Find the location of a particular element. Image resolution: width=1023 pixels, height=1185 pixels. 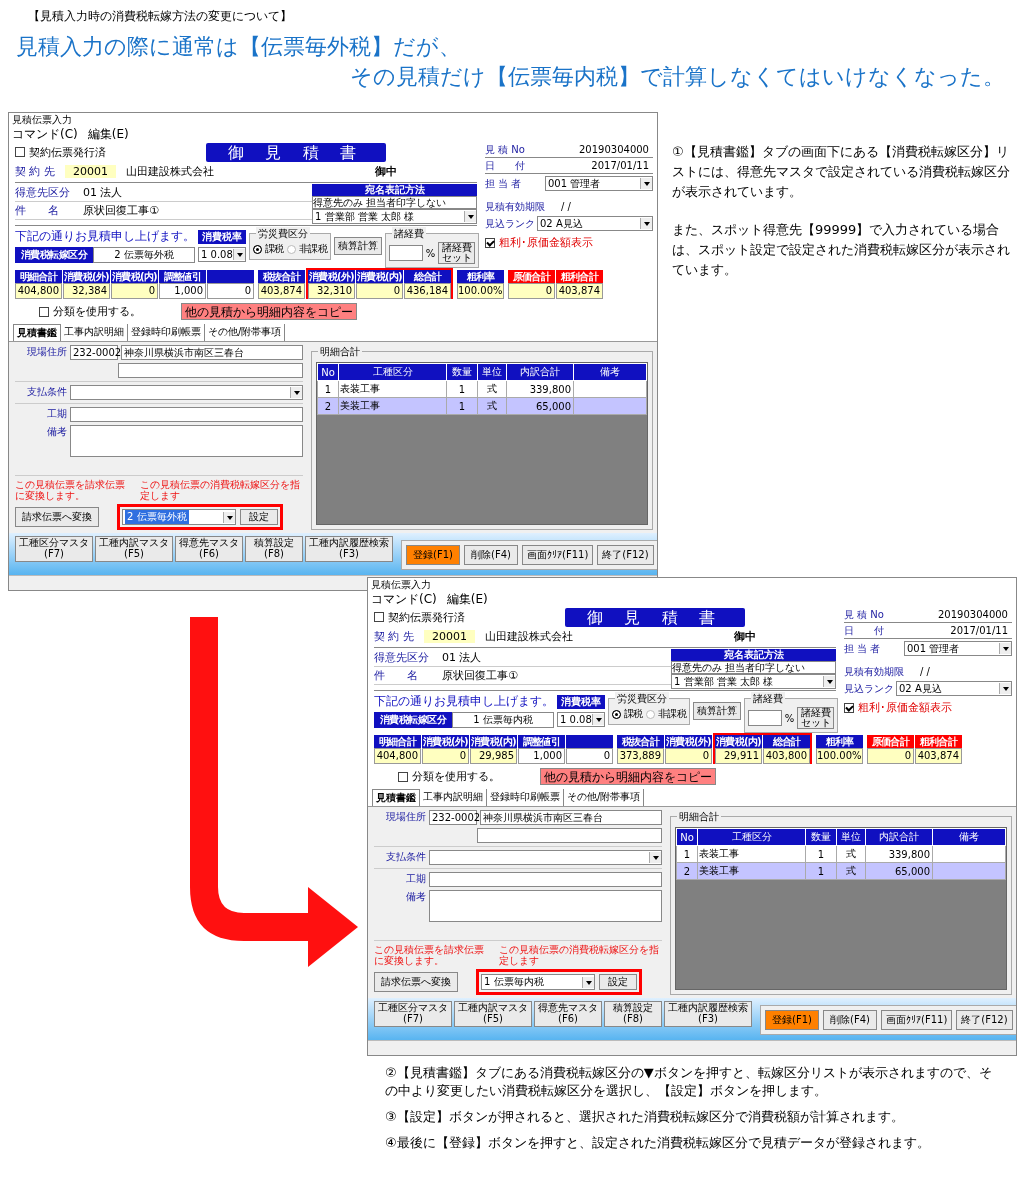

dropdown-field: 1 伝票毎内税 is located at coordinates (538, 982).